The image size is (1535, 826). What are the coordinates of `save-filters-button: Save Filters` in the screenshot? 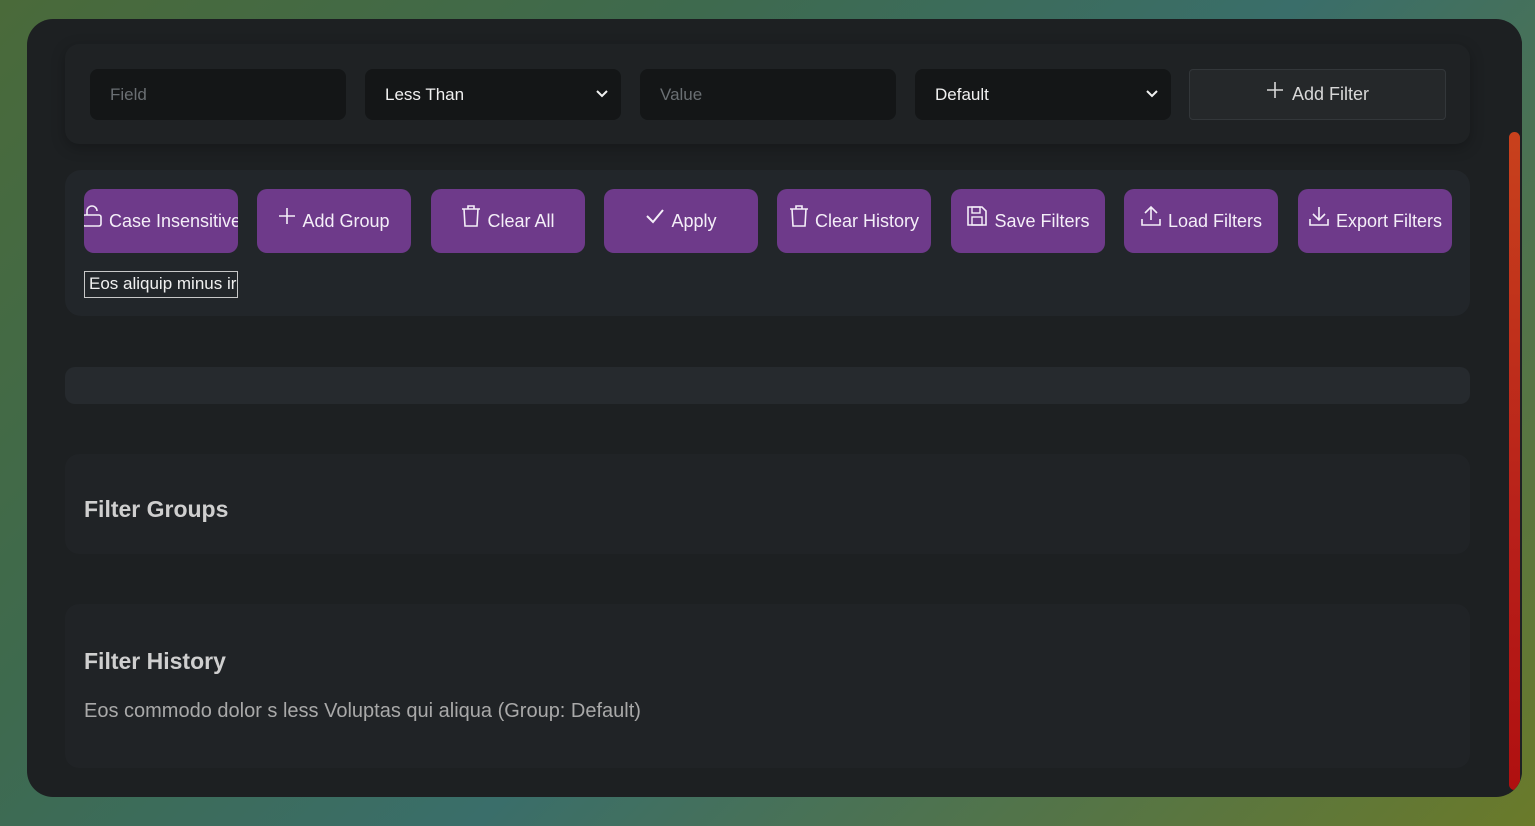 It's located at (1028, 221).